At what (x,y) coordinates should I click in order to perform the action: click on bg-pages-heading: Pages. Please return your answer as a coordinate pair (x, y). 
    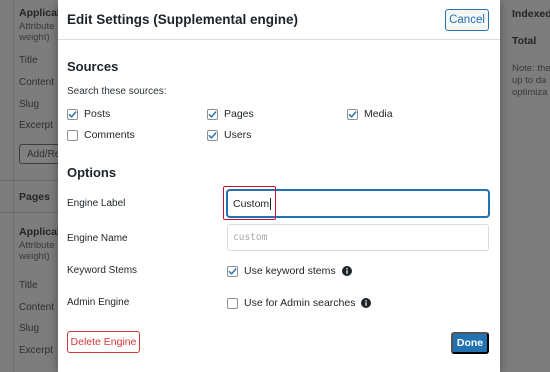
    Looking at the image, I should click on (34, 197).